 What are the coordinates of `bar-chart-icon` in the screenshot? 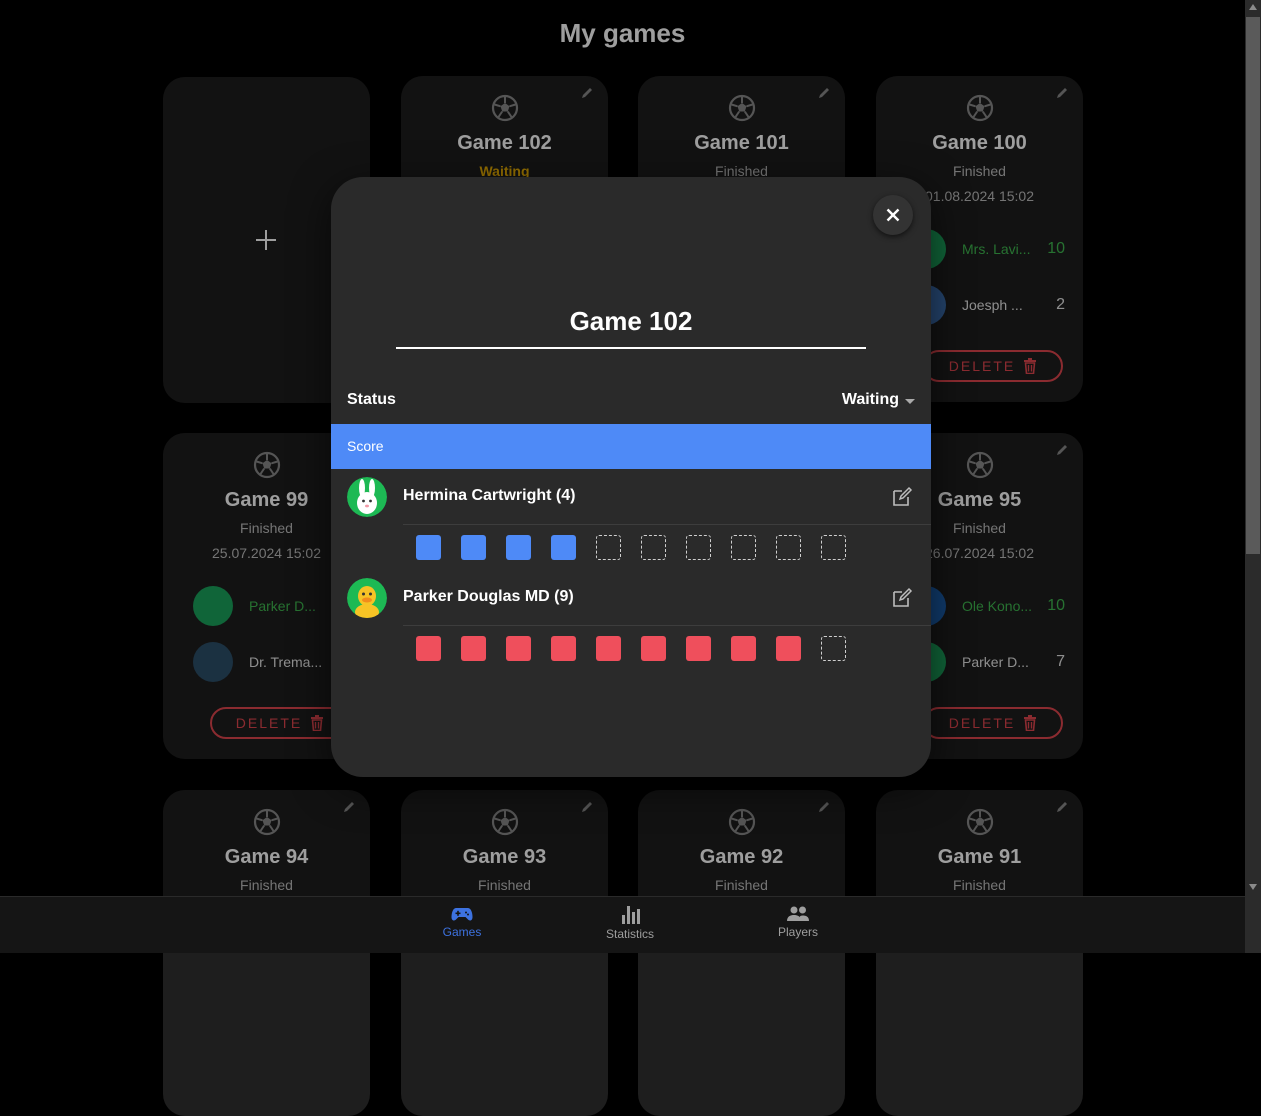 It's located at (631, 915).